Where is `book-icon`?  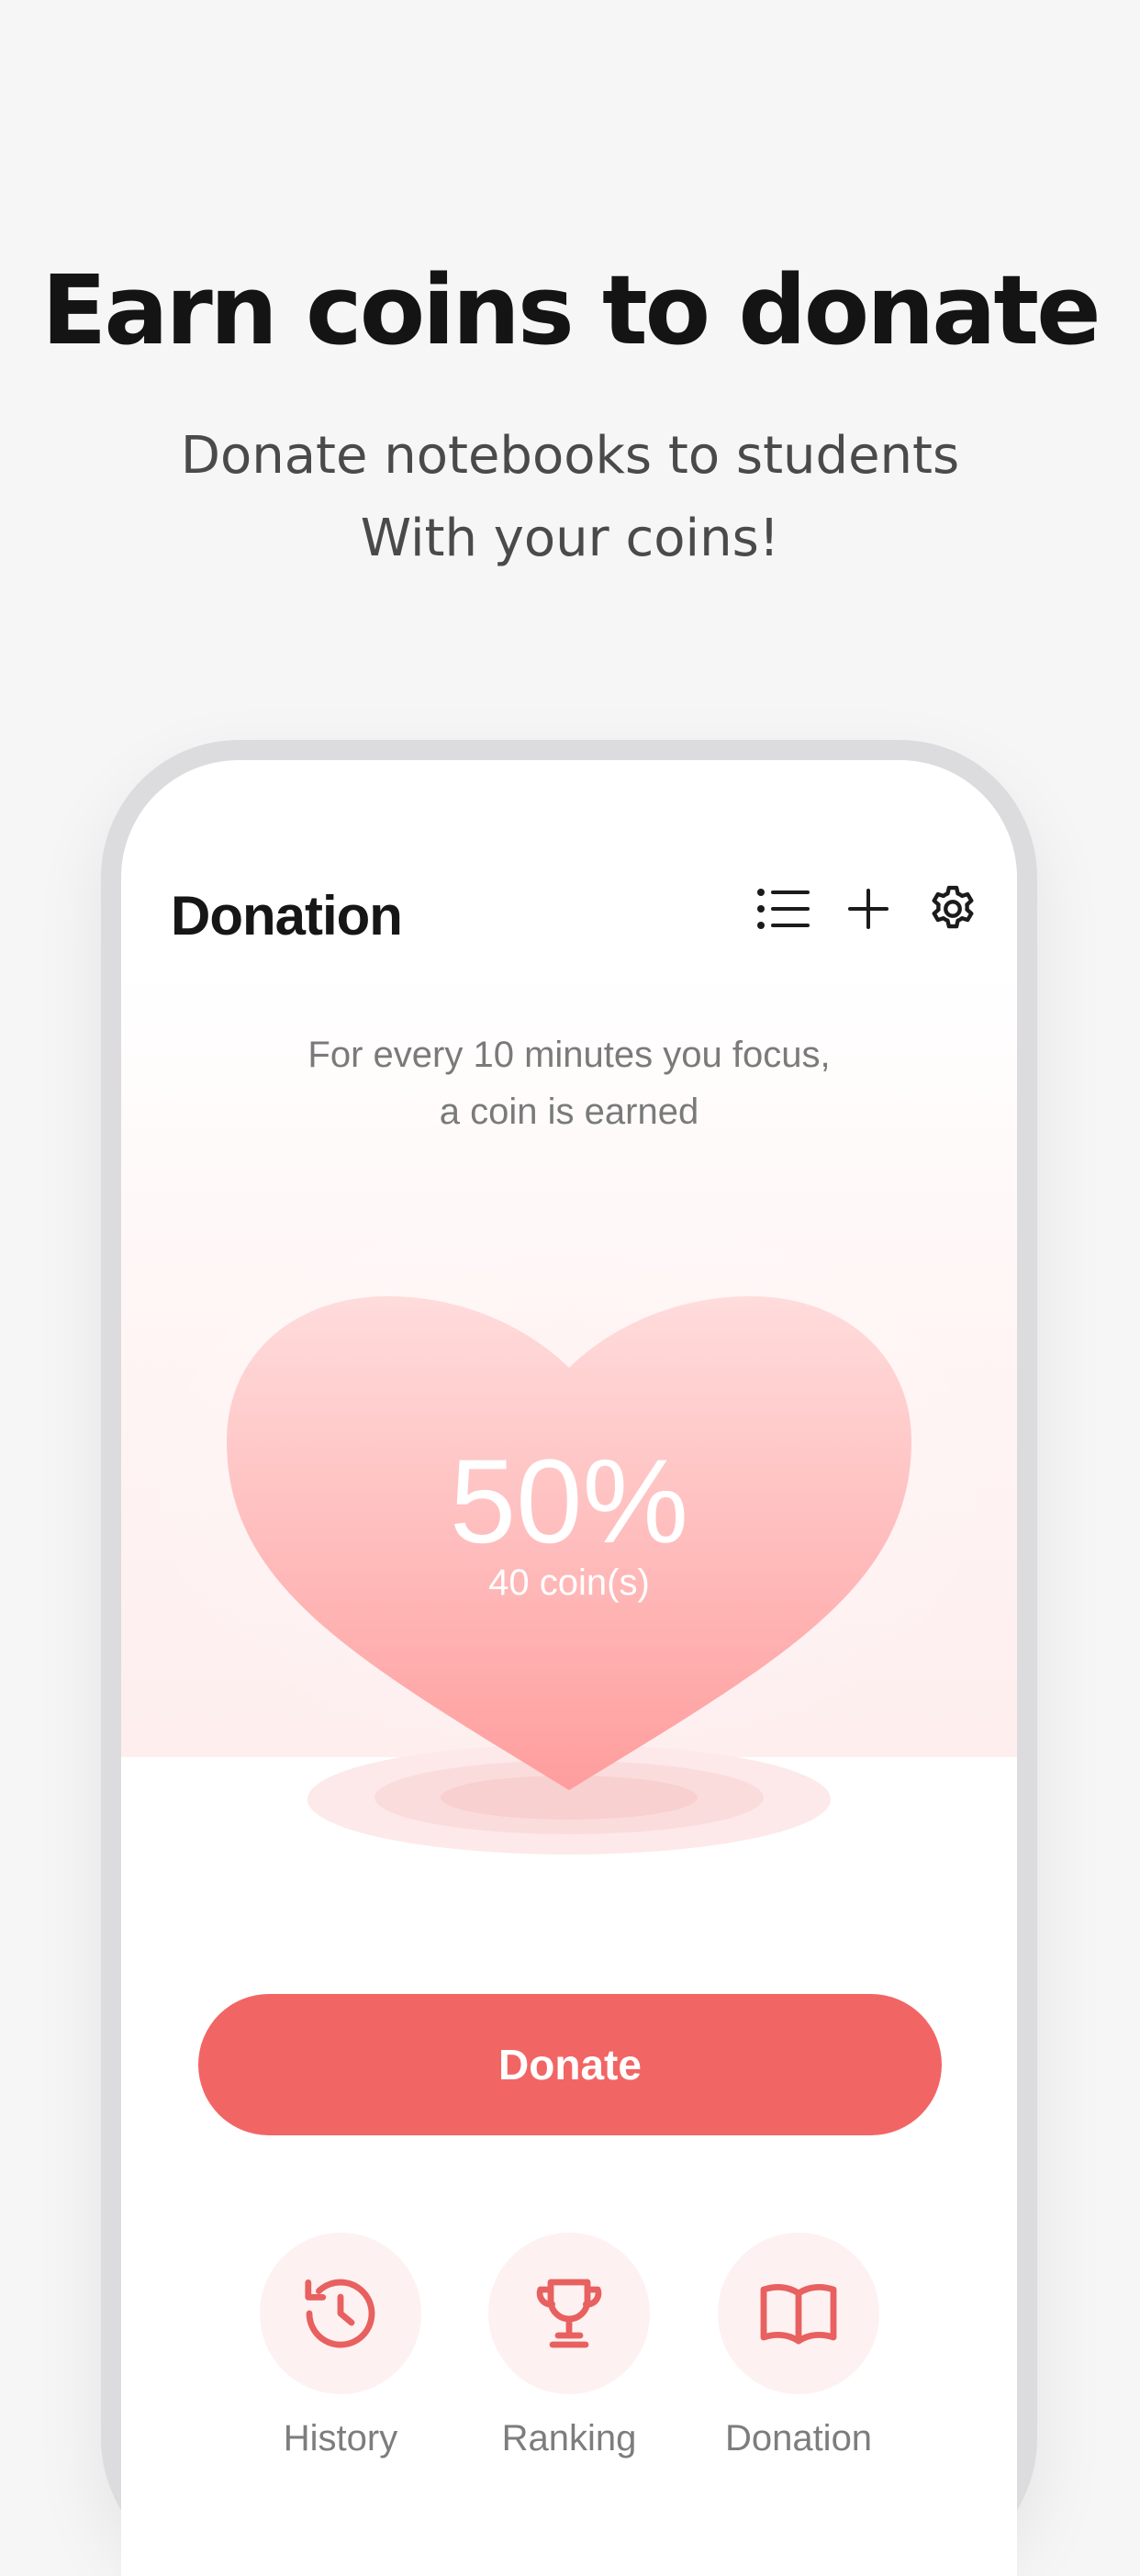 book-icon is located at coordinates (798, 2314).